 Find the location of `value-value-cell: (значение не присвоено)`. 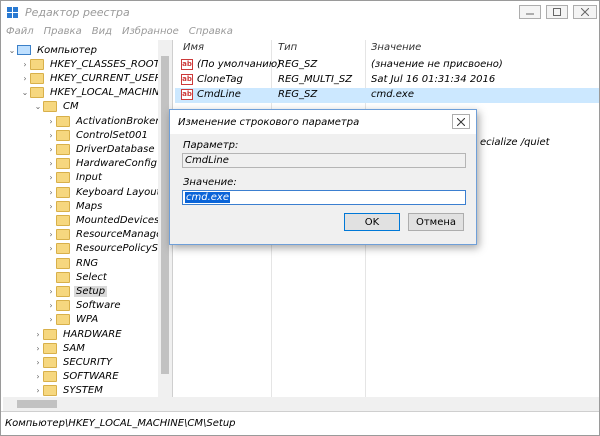

value-value-cell: (значение не присвоено) is located at coordinates (437, 64).